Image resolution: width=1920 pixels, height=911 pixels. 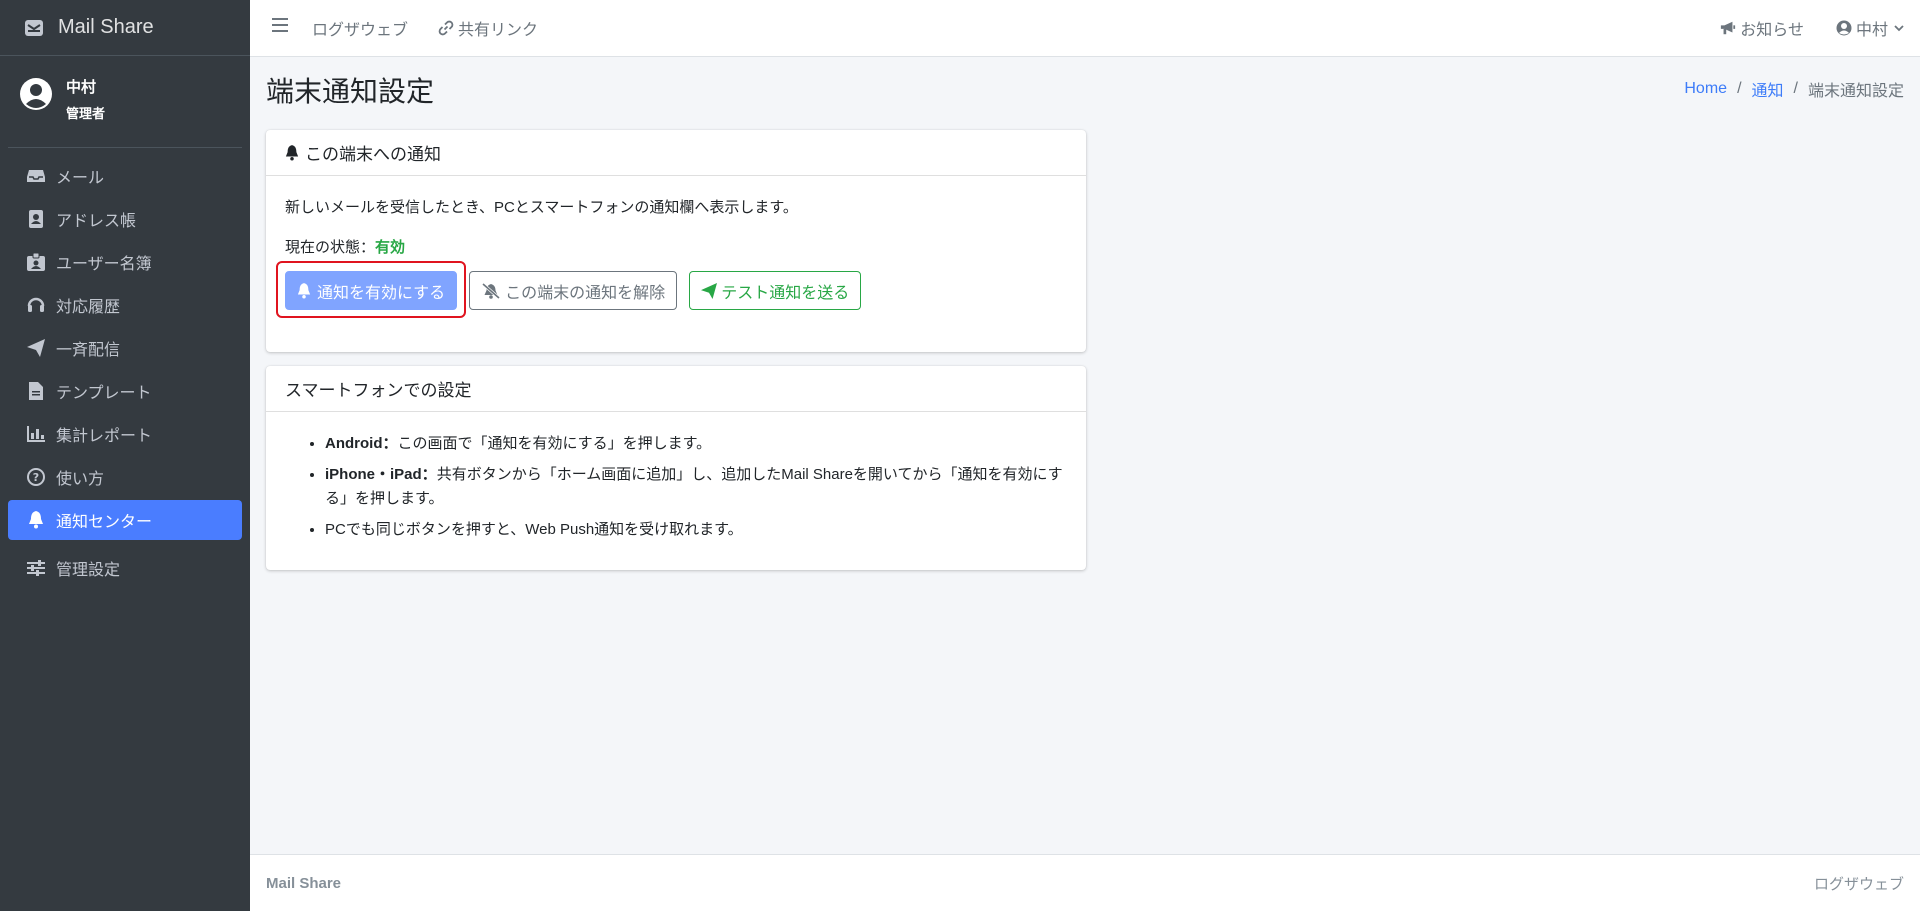 What do you see at coordinates (1768, 89) in the screenshot?
I see `breadcrumb-notifications: 通知` at bounding box center [1768, 89].